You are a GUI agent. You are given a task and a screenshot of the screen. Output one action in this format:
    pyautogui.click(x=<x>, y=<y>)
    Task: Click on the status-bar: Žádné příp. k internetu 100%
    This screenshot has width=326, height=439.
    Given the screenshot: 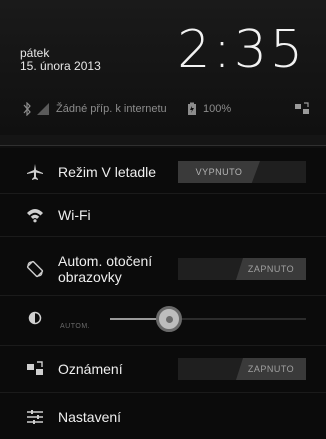 What is the action you would take?
    pyautogui.click(x=167, y=109)
    